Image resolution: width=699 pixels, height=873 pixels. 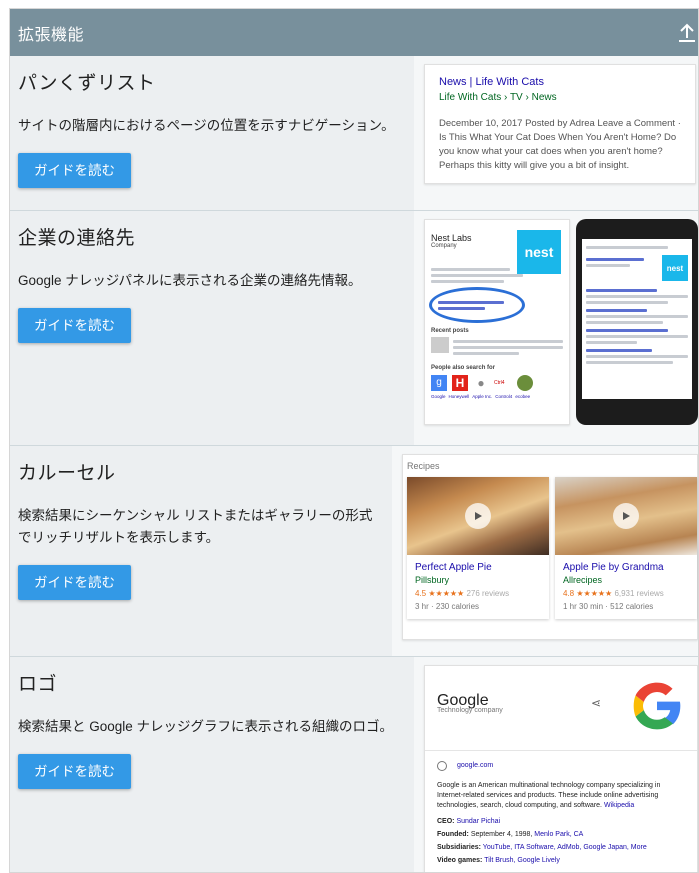 What do you see at coordinates (481, 383) in the screenshot?
I see `apple-icon: ●` at bounding box center [481, 383].